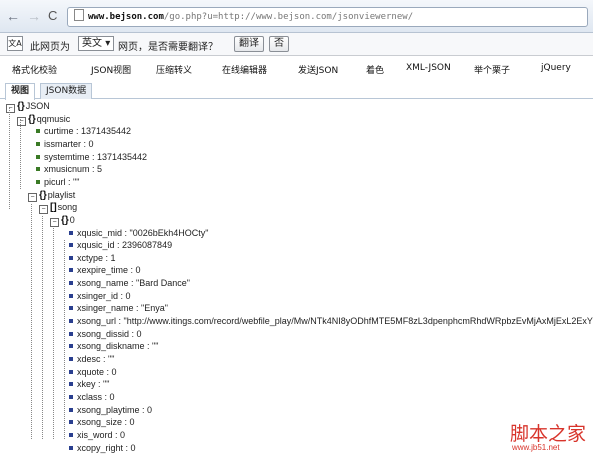 Image resolution: width=593 pixels, height=455 pixels. Describe the element at coordinates (37, 106) in the screenshot. I see `tree-node-label: JSON` at that location.